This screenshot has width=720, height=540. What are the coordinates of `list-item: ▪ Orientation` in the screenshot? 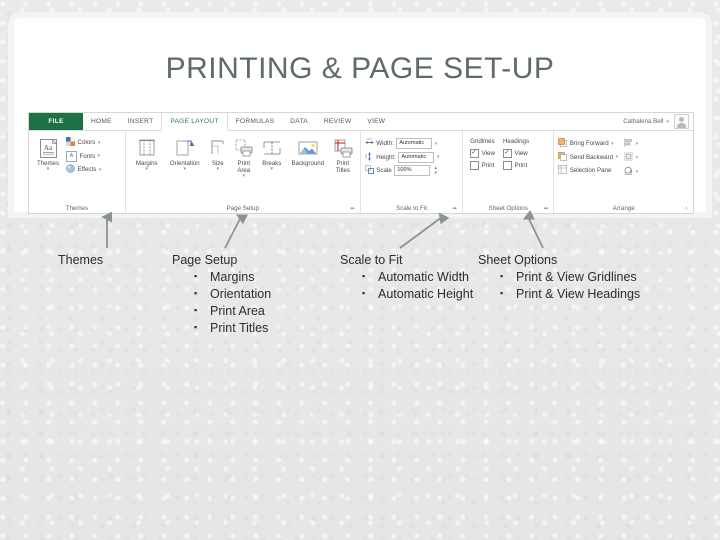 It's located at (252, 294).